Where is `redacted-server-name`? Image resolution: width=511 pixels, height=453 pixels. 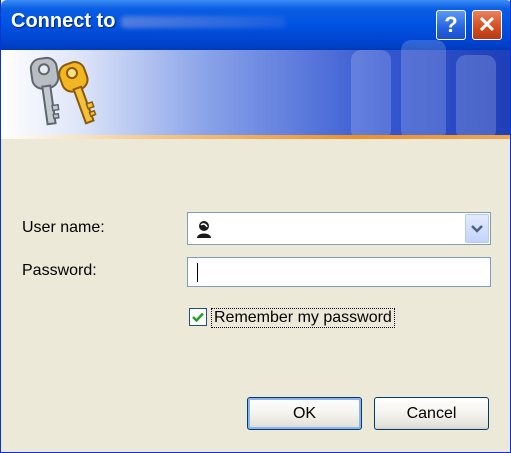
redacted-server-name is located at coordinates (204, 21).